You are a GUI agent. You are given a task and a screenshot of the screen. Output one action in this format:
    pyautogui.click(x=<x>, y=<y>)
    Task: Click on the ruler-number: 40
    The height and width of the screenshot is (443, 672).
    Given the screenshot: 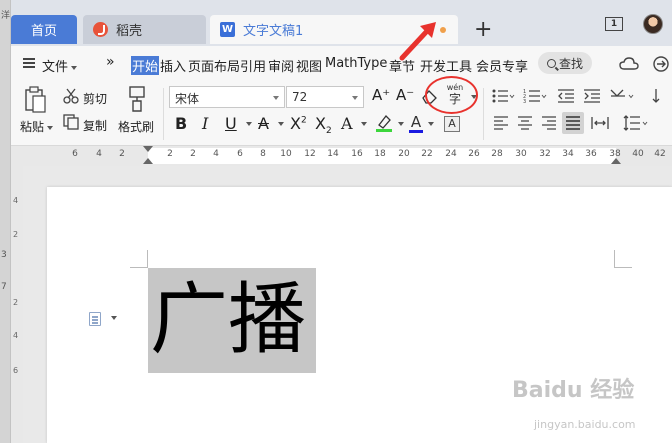 What is the action you would take?
    pyautogui.click(x=638, y=154)
    